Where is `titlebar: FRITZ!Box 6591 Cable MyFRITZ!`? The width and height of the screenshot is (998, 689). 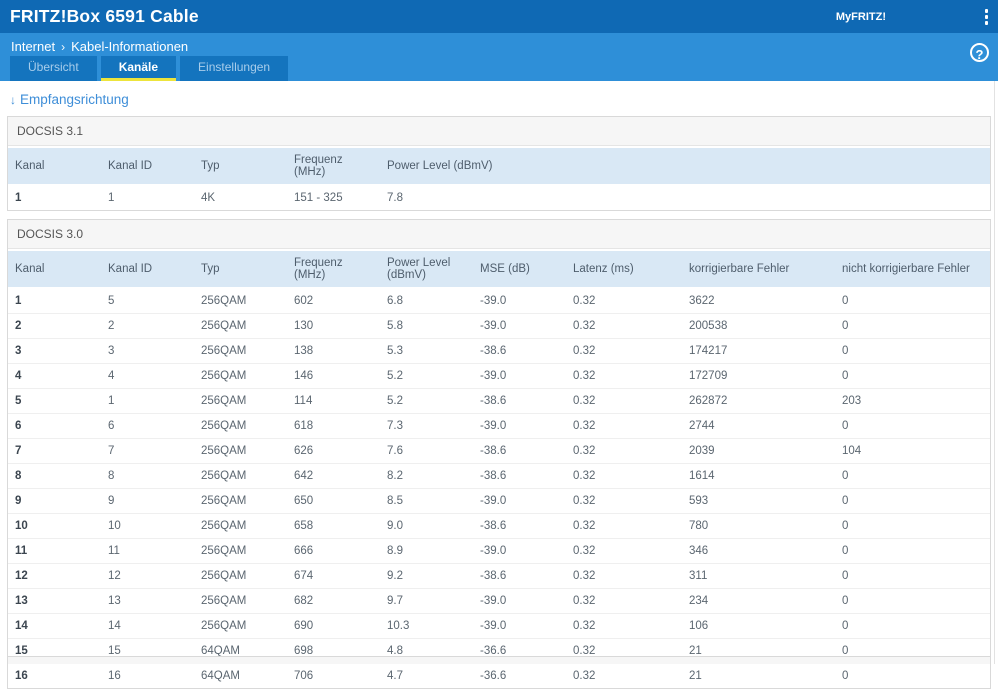
titlebar: FRITZ!Box 6591 Cable MyFRITZ! is located at coordinates (499, 16).